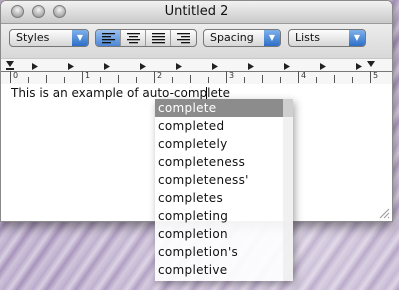 The width and height of the screenshot is (399, 290). I want to click on title-bar: Untitled 2, so click(196, 12).